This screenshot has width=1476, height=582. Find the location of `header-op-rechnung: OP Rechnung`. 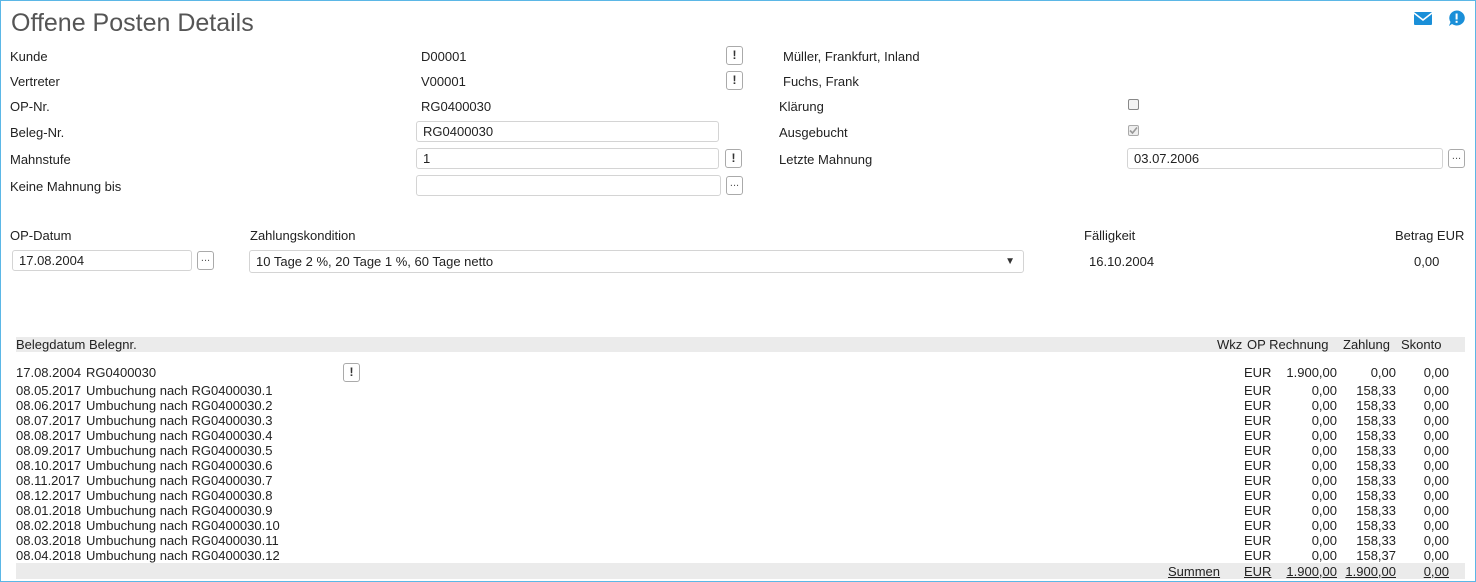

header-op-rechnung: OP Rechnung is located at coordinates (1288, 344).